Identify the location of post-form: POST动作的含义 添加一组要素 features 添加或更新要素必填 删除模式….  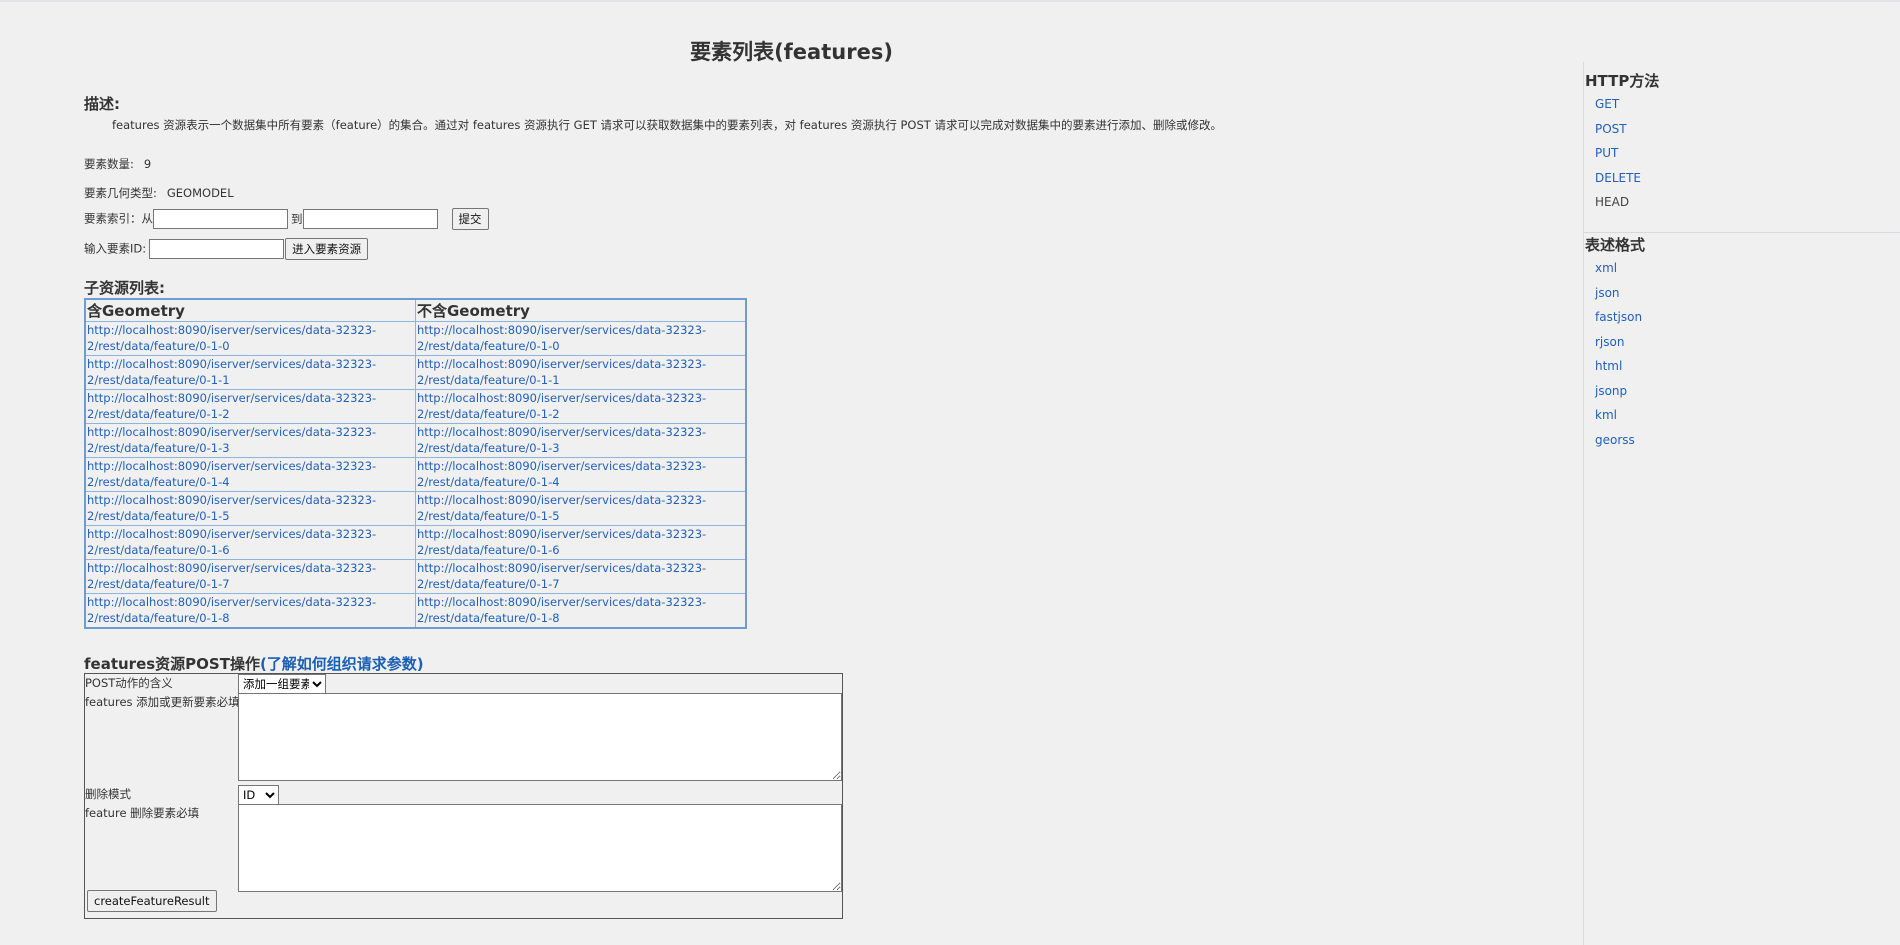
(463, 796).